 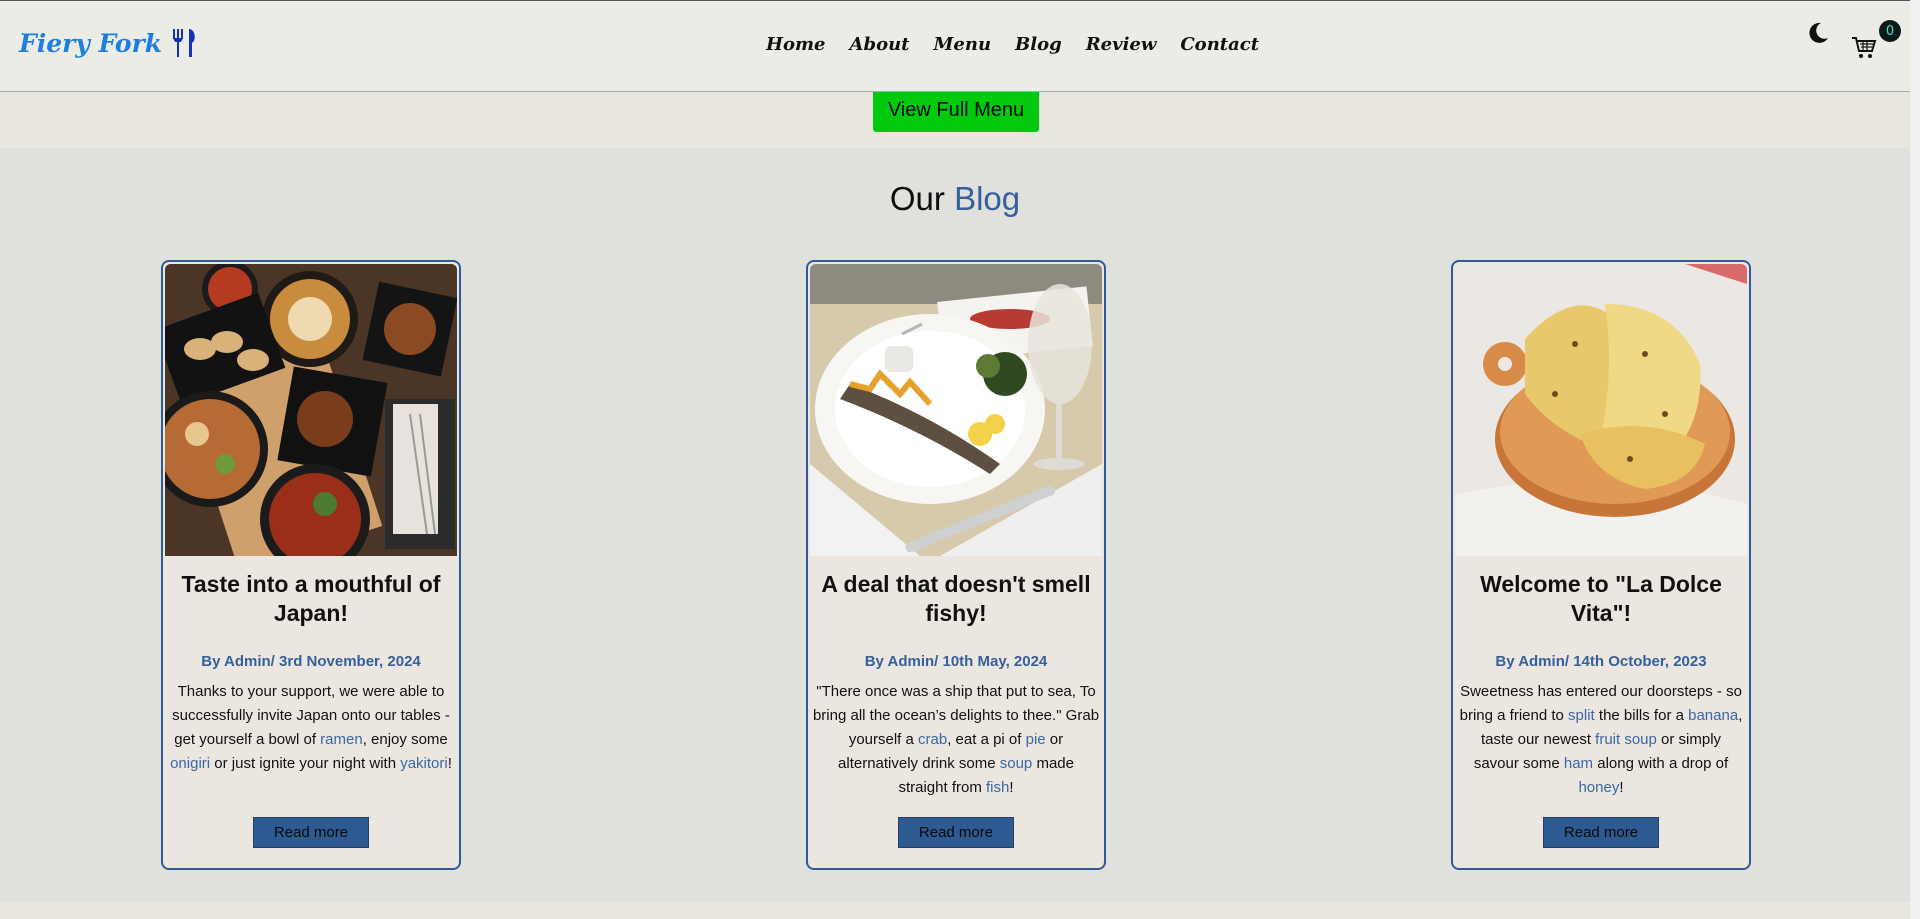 I want to click on site-logo: Fiery Fork, so click(x=108, y=43).